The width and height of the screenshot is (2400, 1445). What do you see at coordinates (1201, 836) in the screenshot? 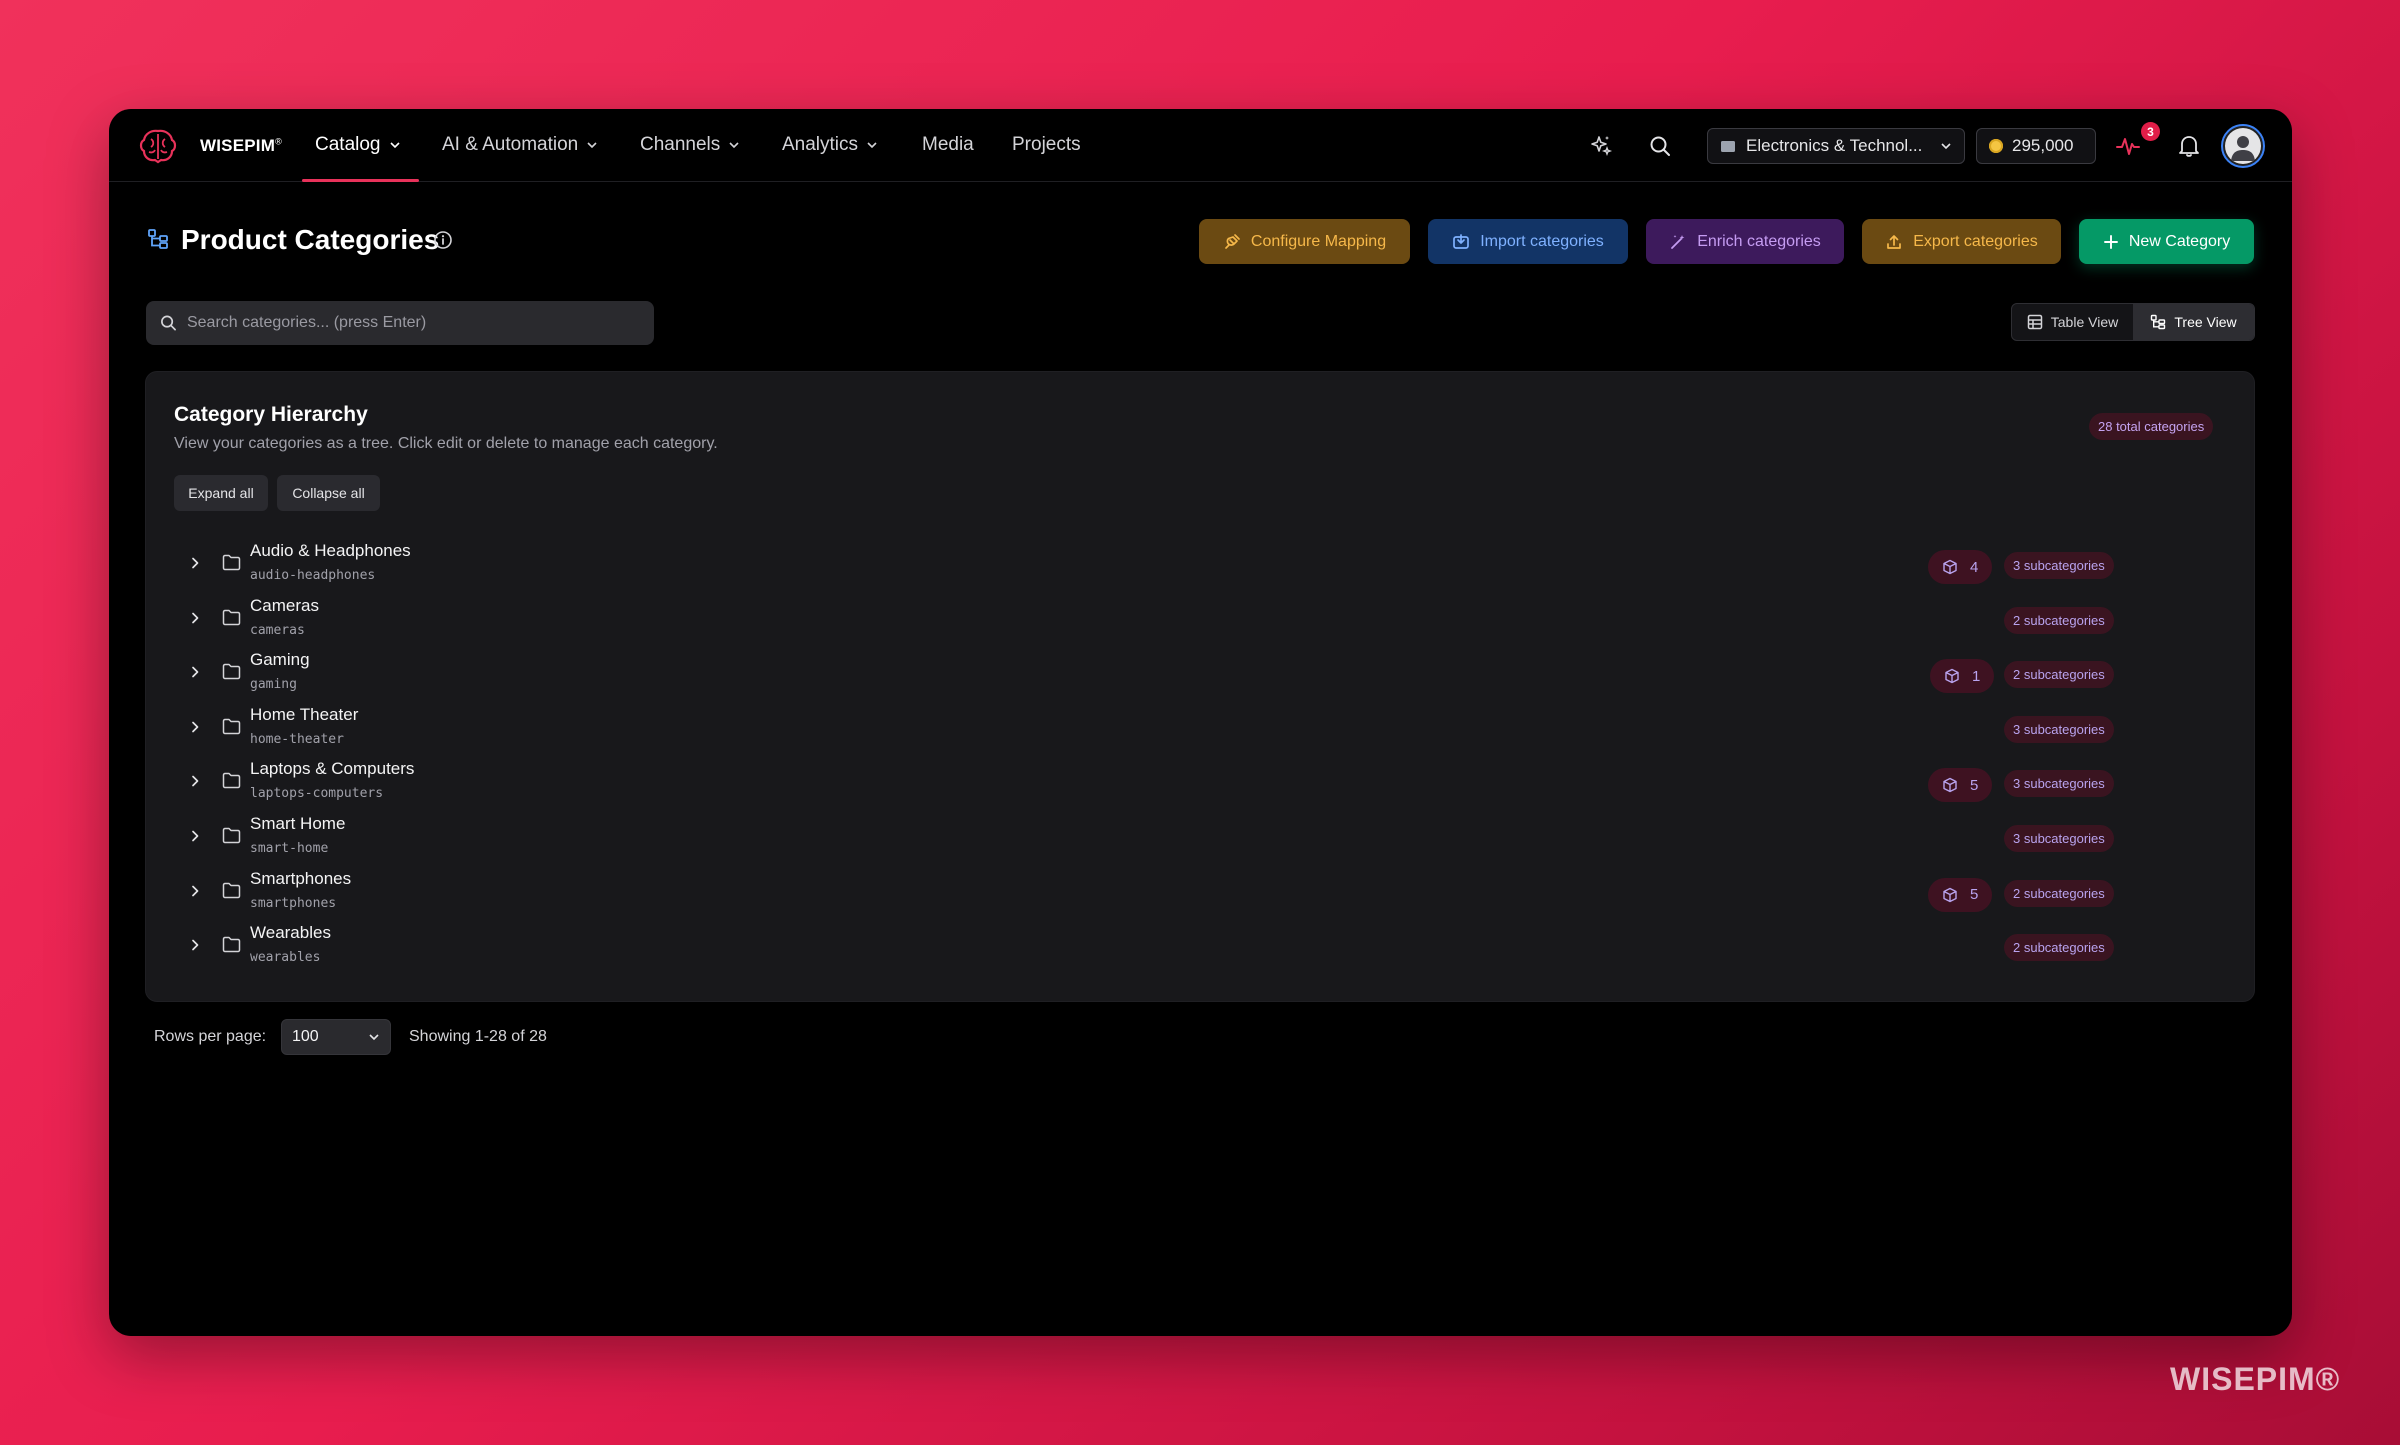
I see `category-row: Smart Home smart-home 3 subcategories` at bounding box center [1201, 836].